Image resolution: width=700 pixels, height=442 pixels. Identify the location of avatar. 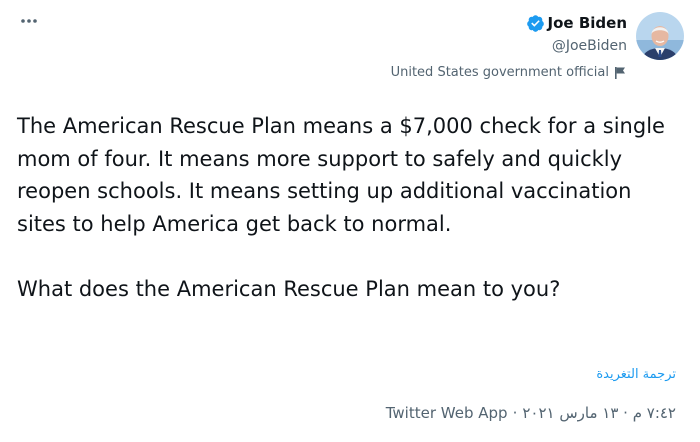
(660, 36).